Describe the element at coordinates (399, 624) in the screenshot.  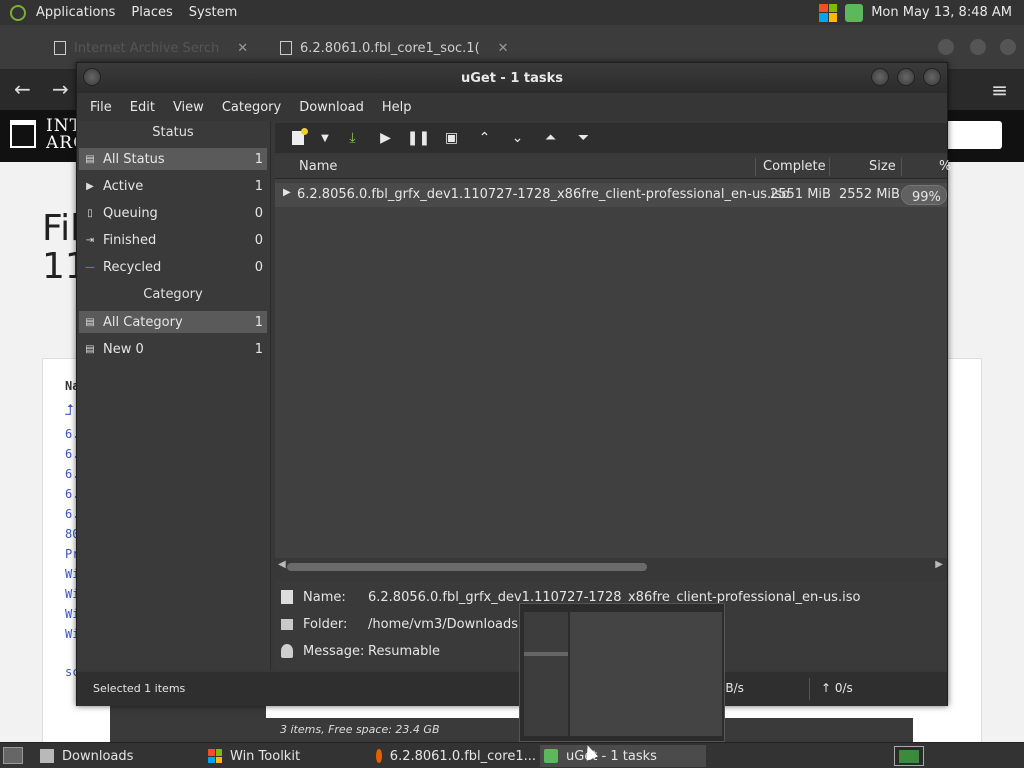
I see `detail-folder-row: Folder: /home/vm3/Downloads` at that location.